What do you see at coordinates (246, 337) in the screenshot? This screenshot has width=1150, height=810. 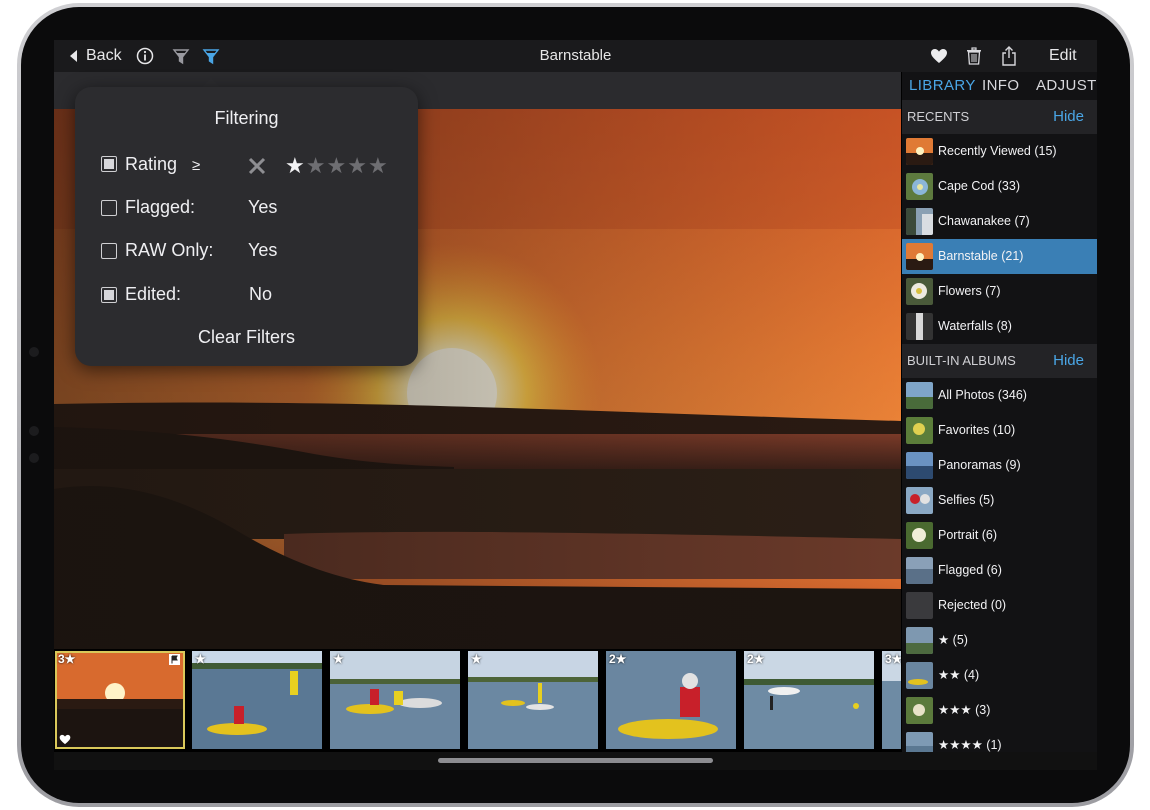 I see `clear-filters-button: Clear Filters` at bounding box center [246, 337].